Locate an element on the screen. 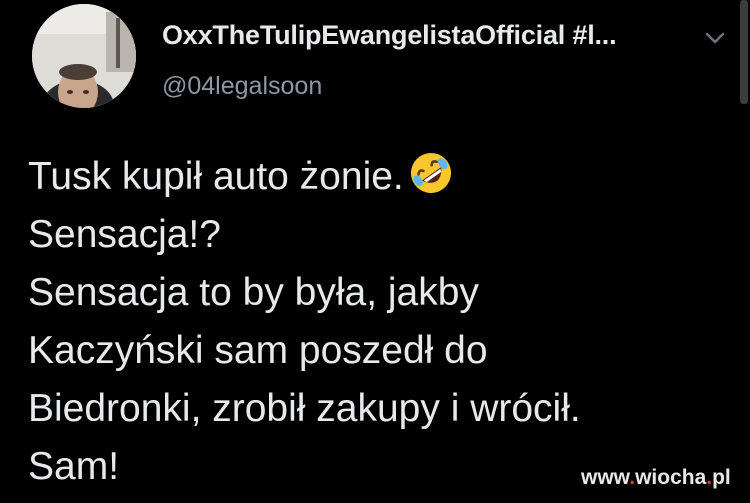 The image size is (750, 503). chevron-down-icon is located at coordinates (715, 38).